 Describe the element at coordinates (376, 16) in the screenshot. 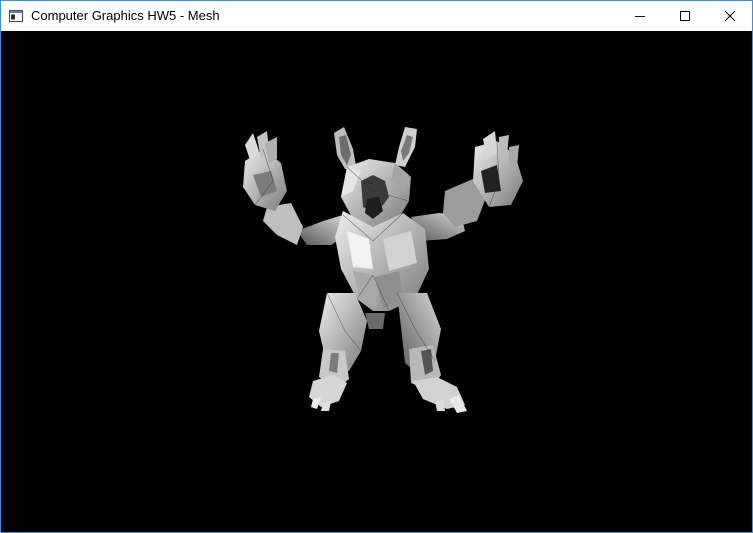

I see `title-bar: Computer Graphics HW5 - Mesh` at that location.